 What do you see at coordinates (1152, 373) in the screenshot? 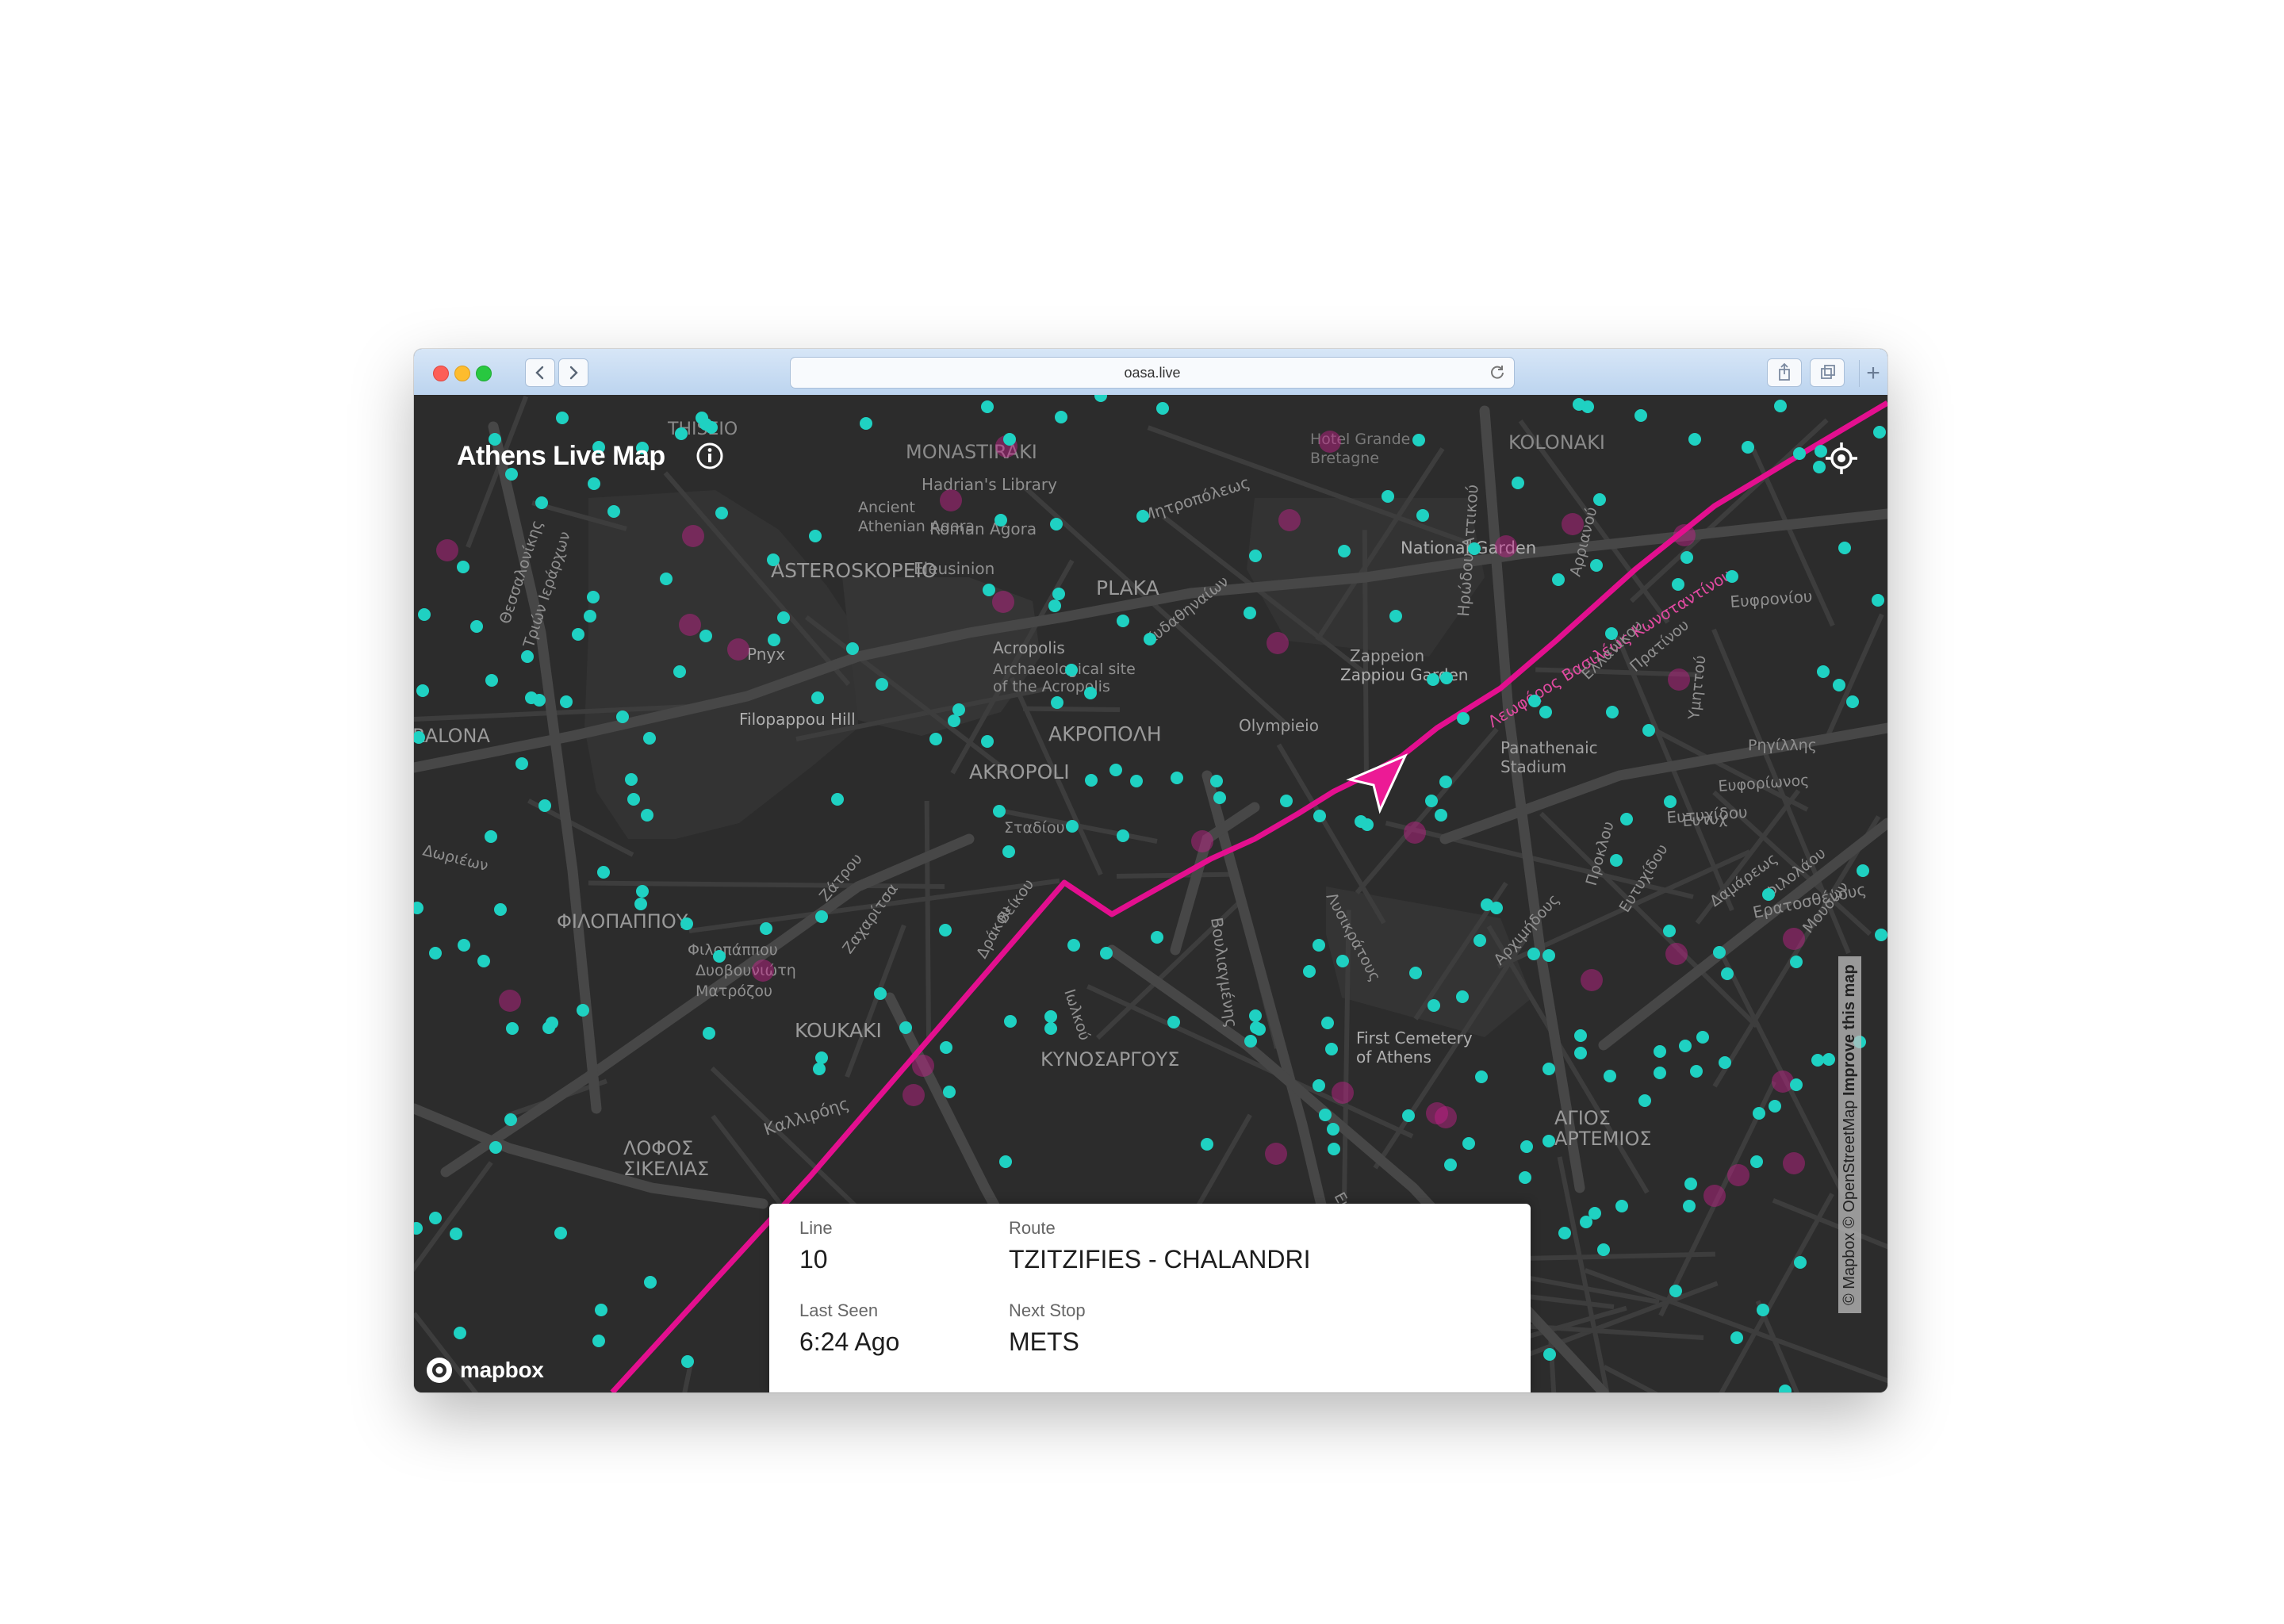
I see `address-bar: oasa.live` at bounding box center [1152, 373].